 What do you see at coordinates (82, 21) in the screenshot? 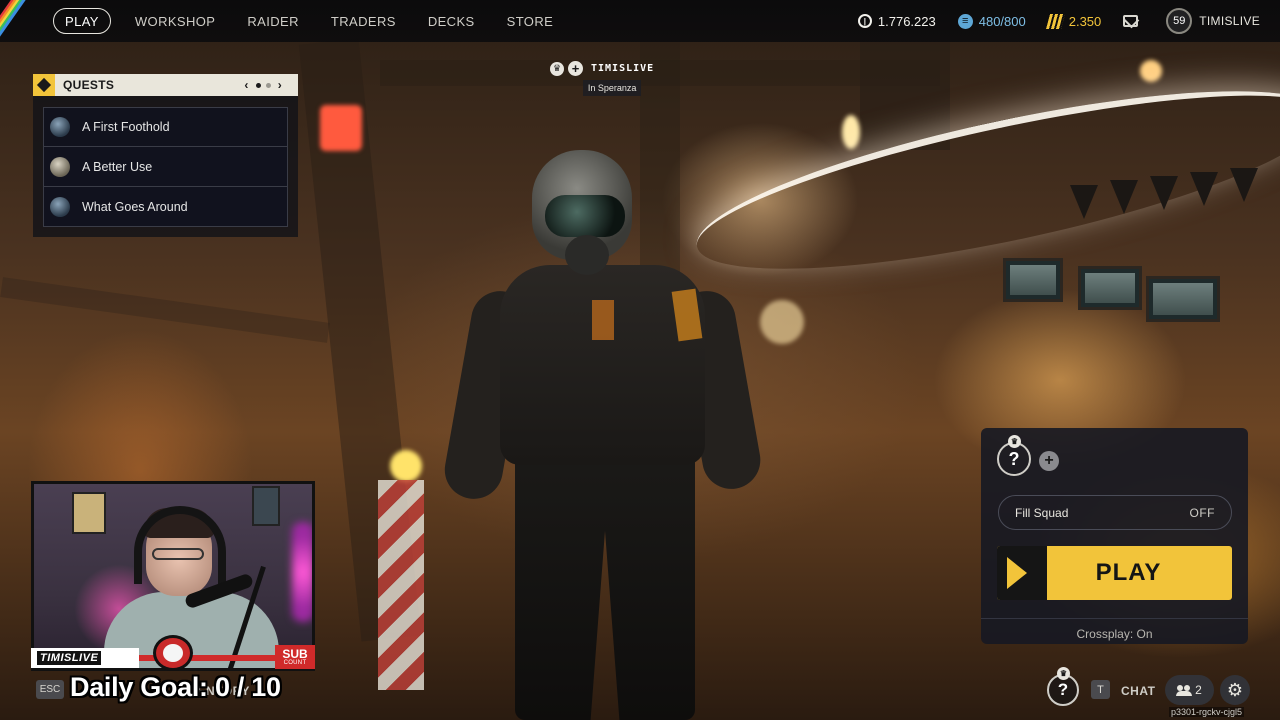
I see `nav-play: PLAY` at bounding box center [82, 21].